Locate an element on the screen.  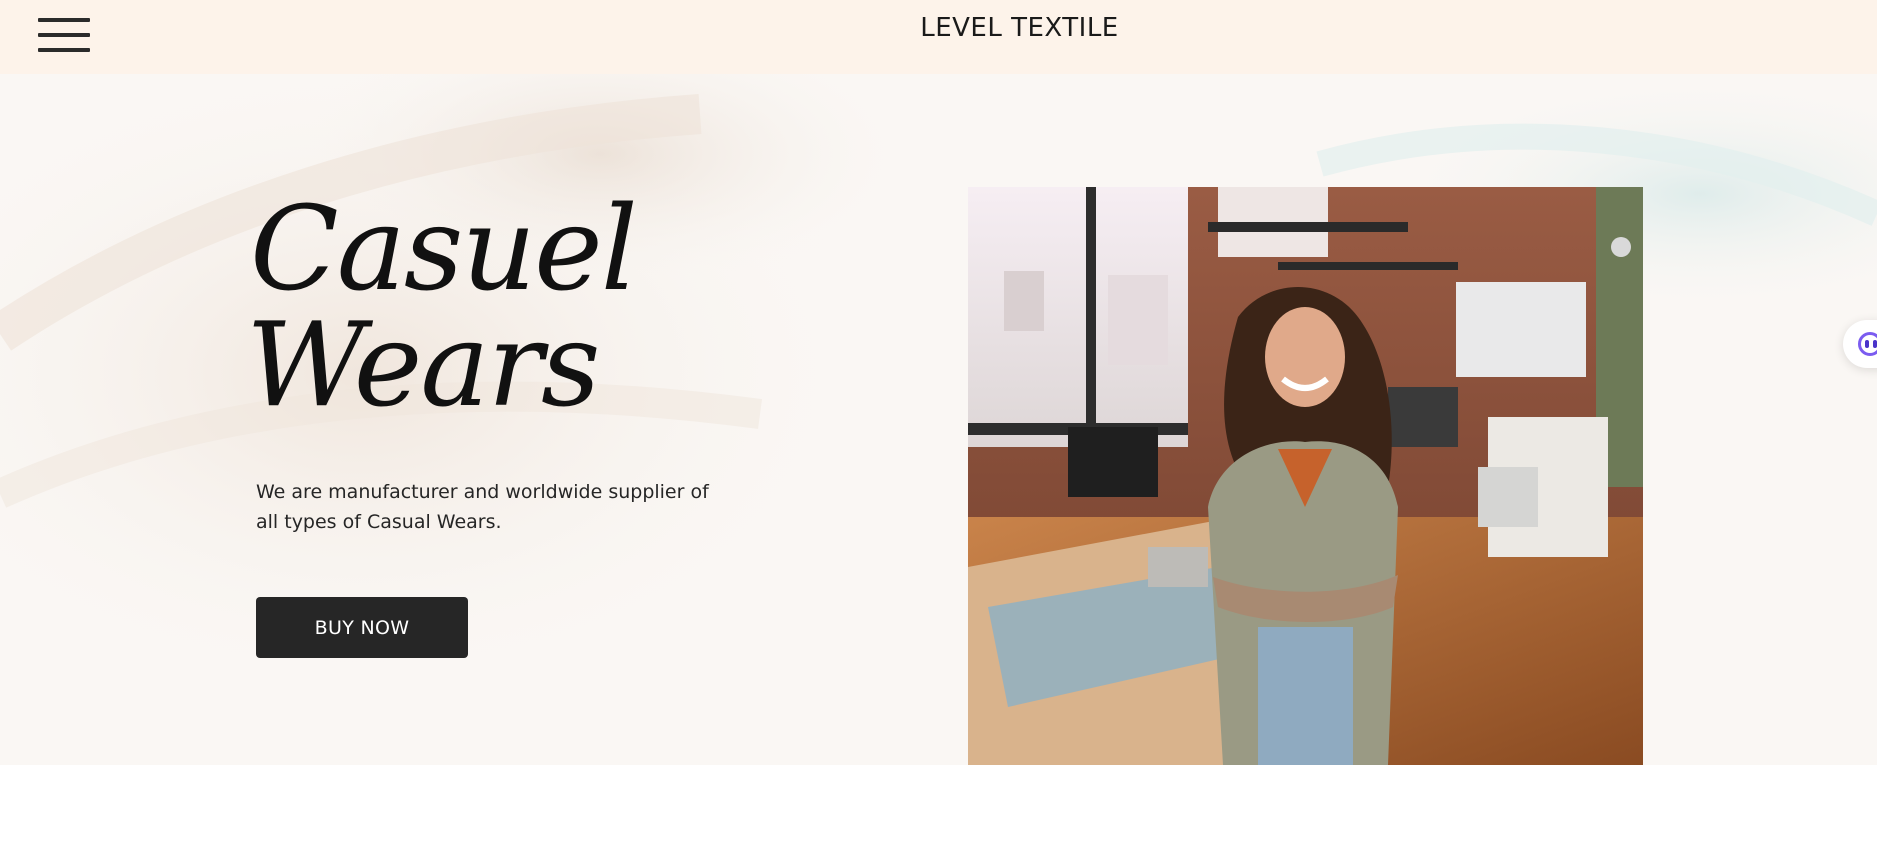
hero-title: Casuel Wears is located at coordinates (458, 308).